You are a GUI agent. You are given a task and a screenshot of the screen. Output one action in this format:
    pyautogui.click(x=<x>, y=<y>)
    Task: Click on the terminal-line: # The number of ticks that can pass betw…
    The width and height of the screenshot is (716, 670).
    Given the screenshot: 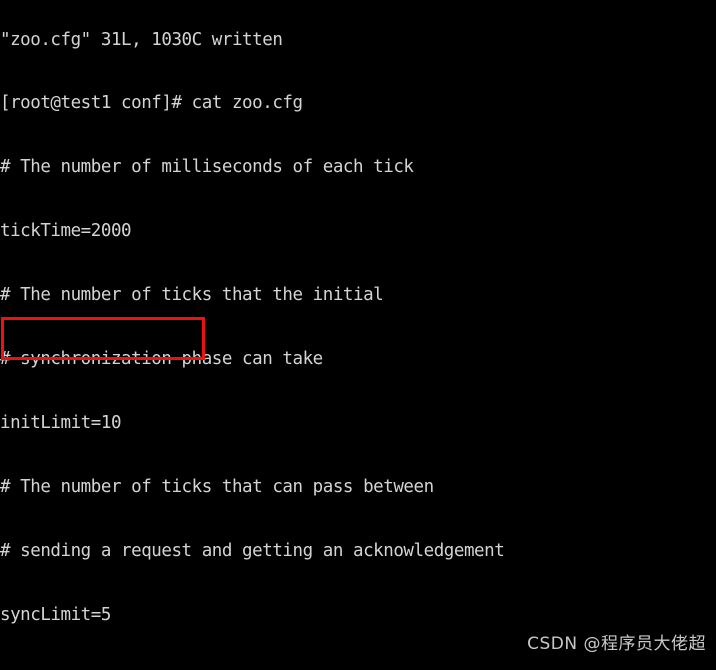 What is the action you would take?
    pyautogui.click(x=217, y=486)
    